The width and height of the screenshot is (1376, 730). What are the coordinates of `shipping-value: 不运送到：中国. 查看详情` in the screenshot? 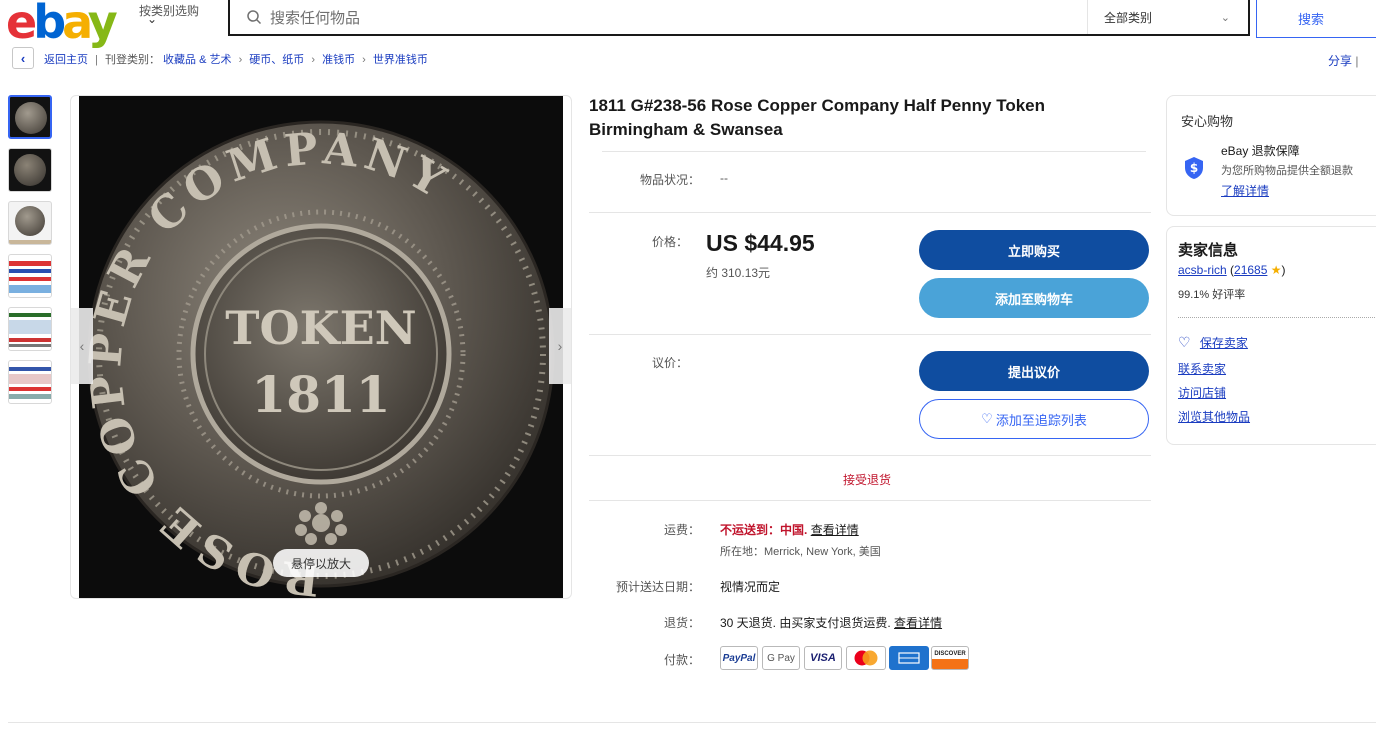 It's located at (789, 529).